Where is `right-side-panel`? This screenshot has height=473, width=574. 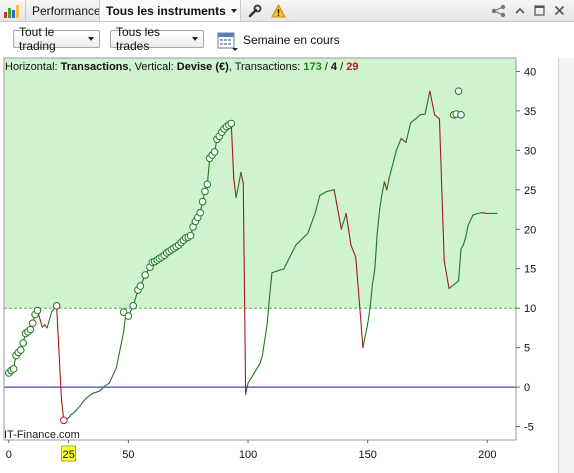 right-side-panel is located at coordinates (566, 265).